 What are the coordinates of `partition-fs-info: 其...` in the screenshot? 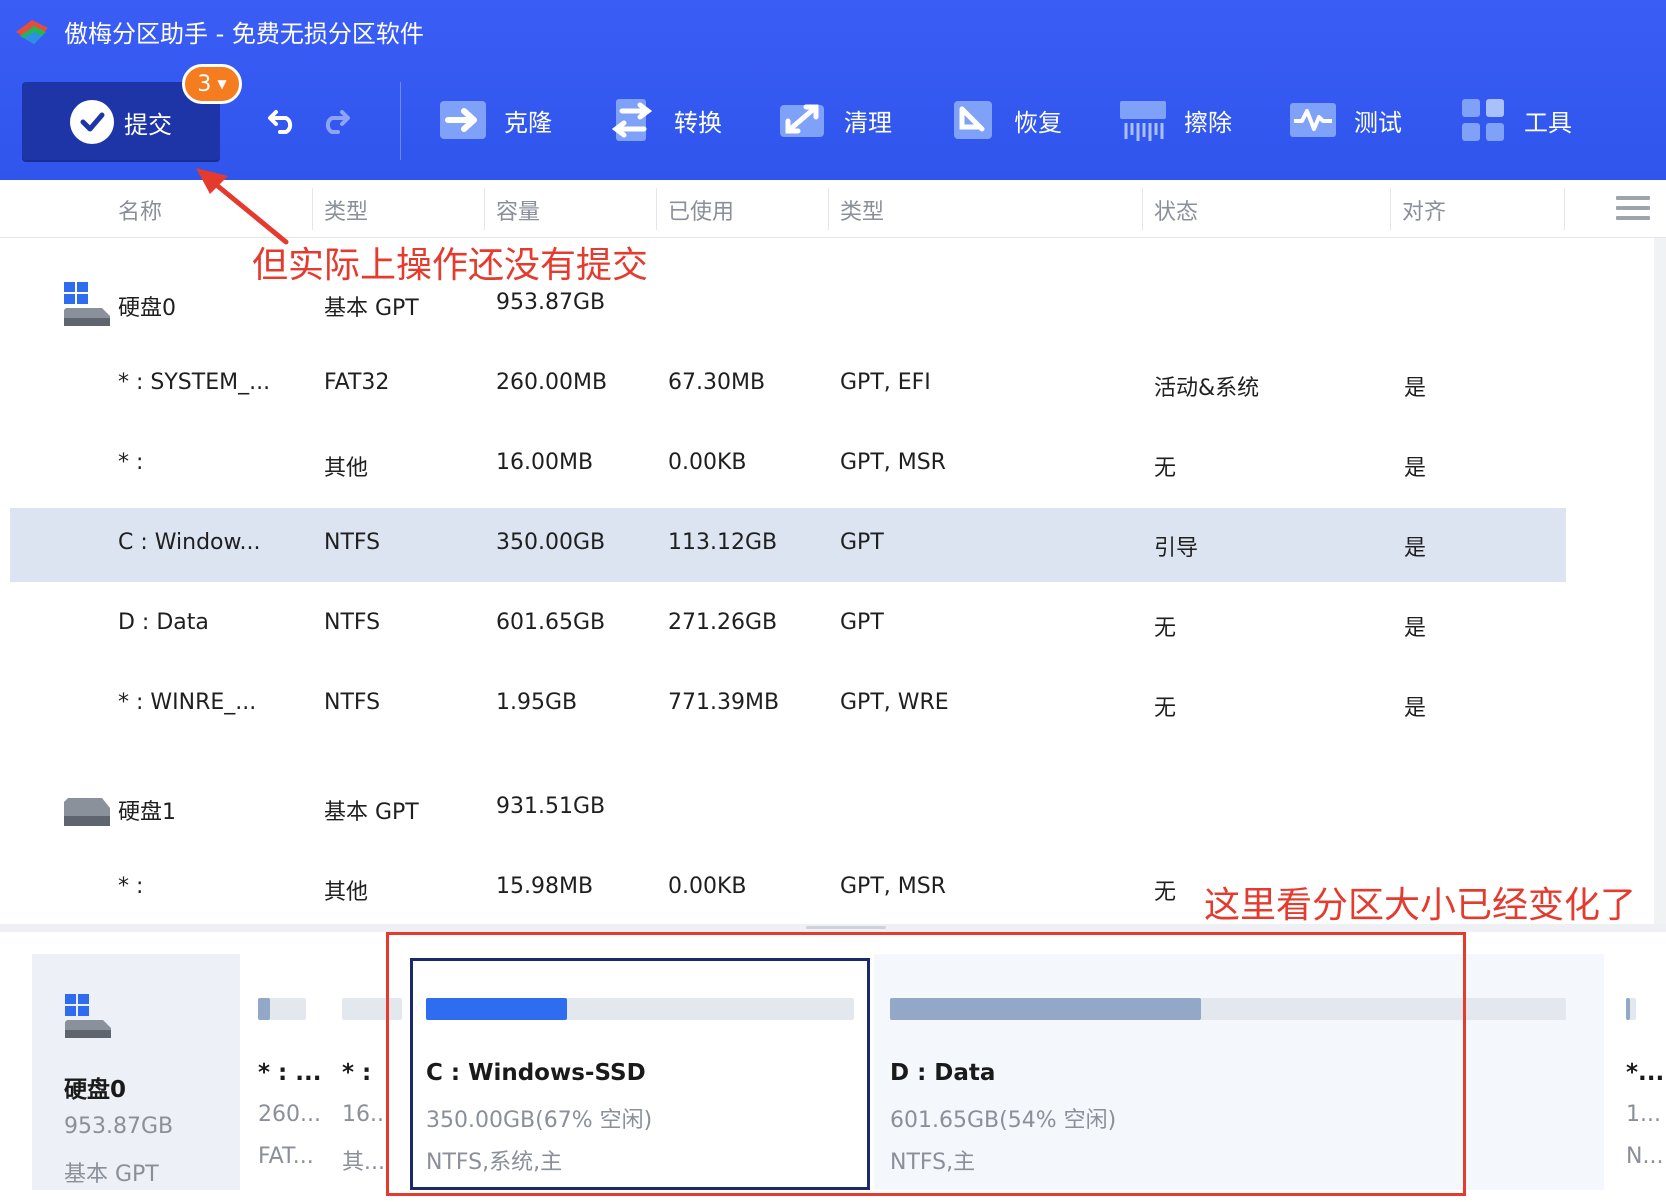 It's located at (363, 1162).